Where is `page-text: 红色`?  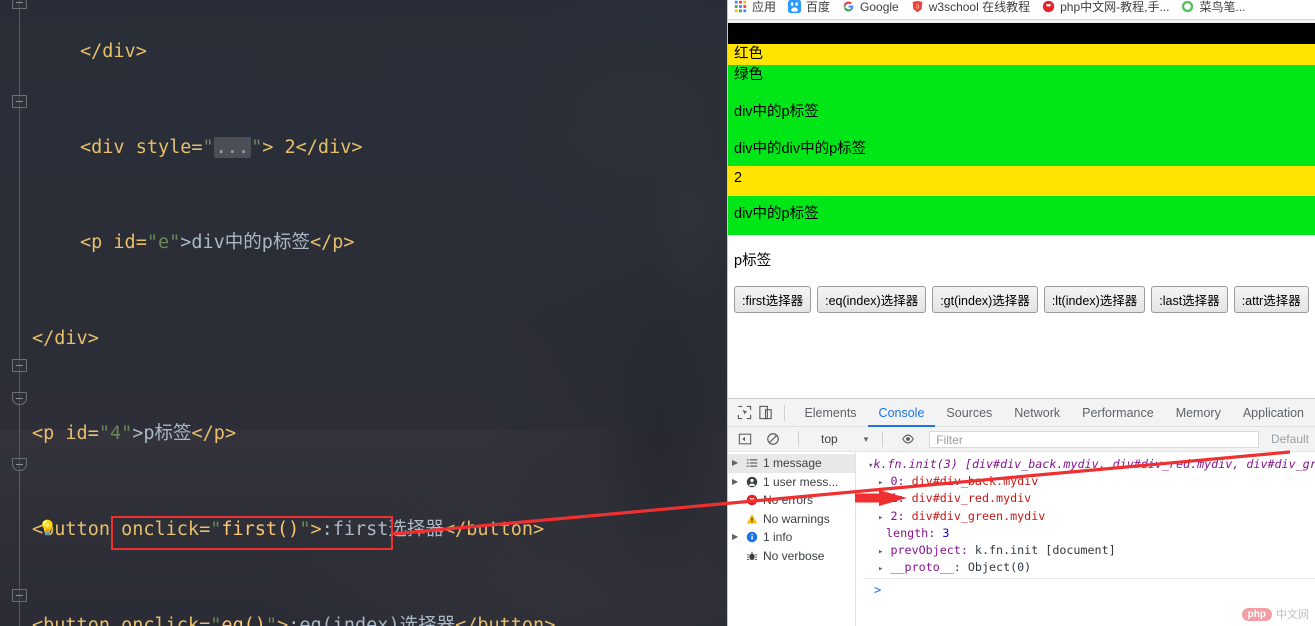
page-text: 红色 is located at coordinates (748, 54).